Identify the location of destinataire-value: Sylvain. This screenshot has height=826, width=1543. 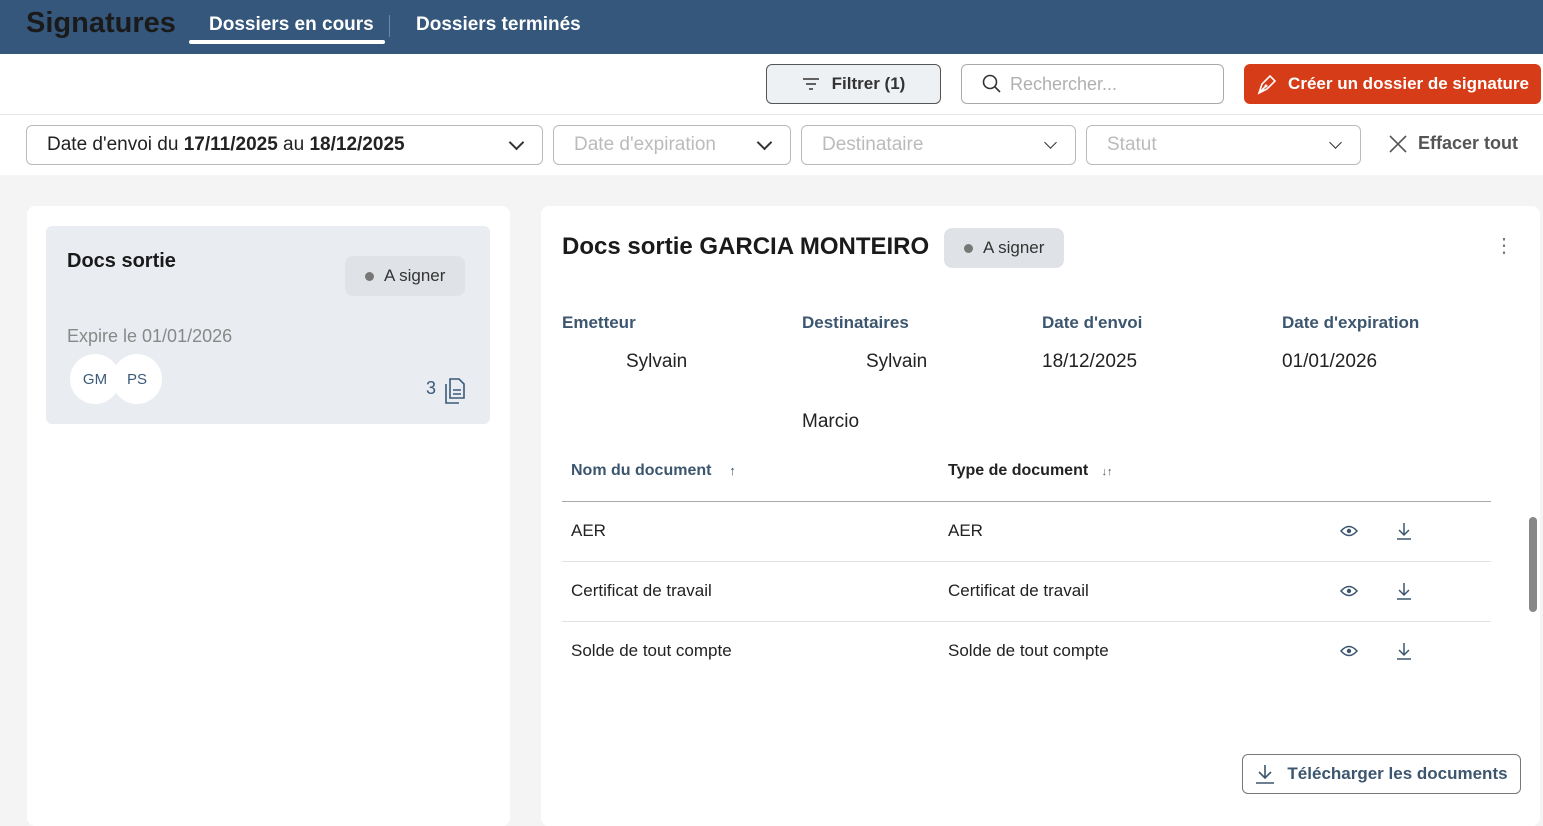
(897, 361).